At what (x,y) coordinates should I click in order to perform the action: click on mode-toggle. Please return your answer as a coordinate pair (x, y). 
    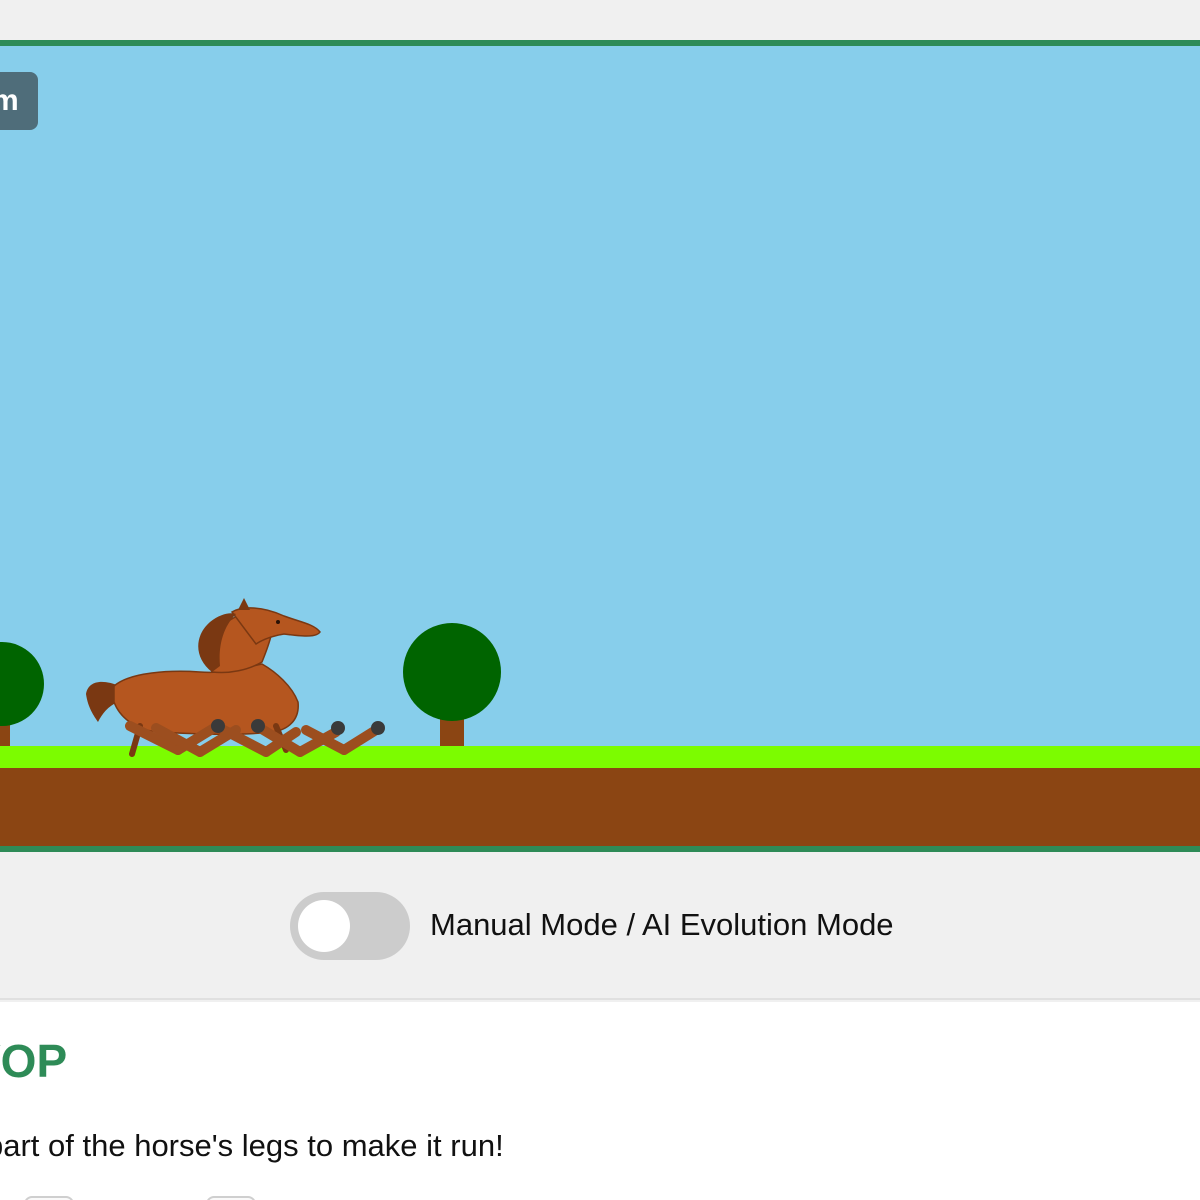
    Looking at the image, I should click on (350, 926).